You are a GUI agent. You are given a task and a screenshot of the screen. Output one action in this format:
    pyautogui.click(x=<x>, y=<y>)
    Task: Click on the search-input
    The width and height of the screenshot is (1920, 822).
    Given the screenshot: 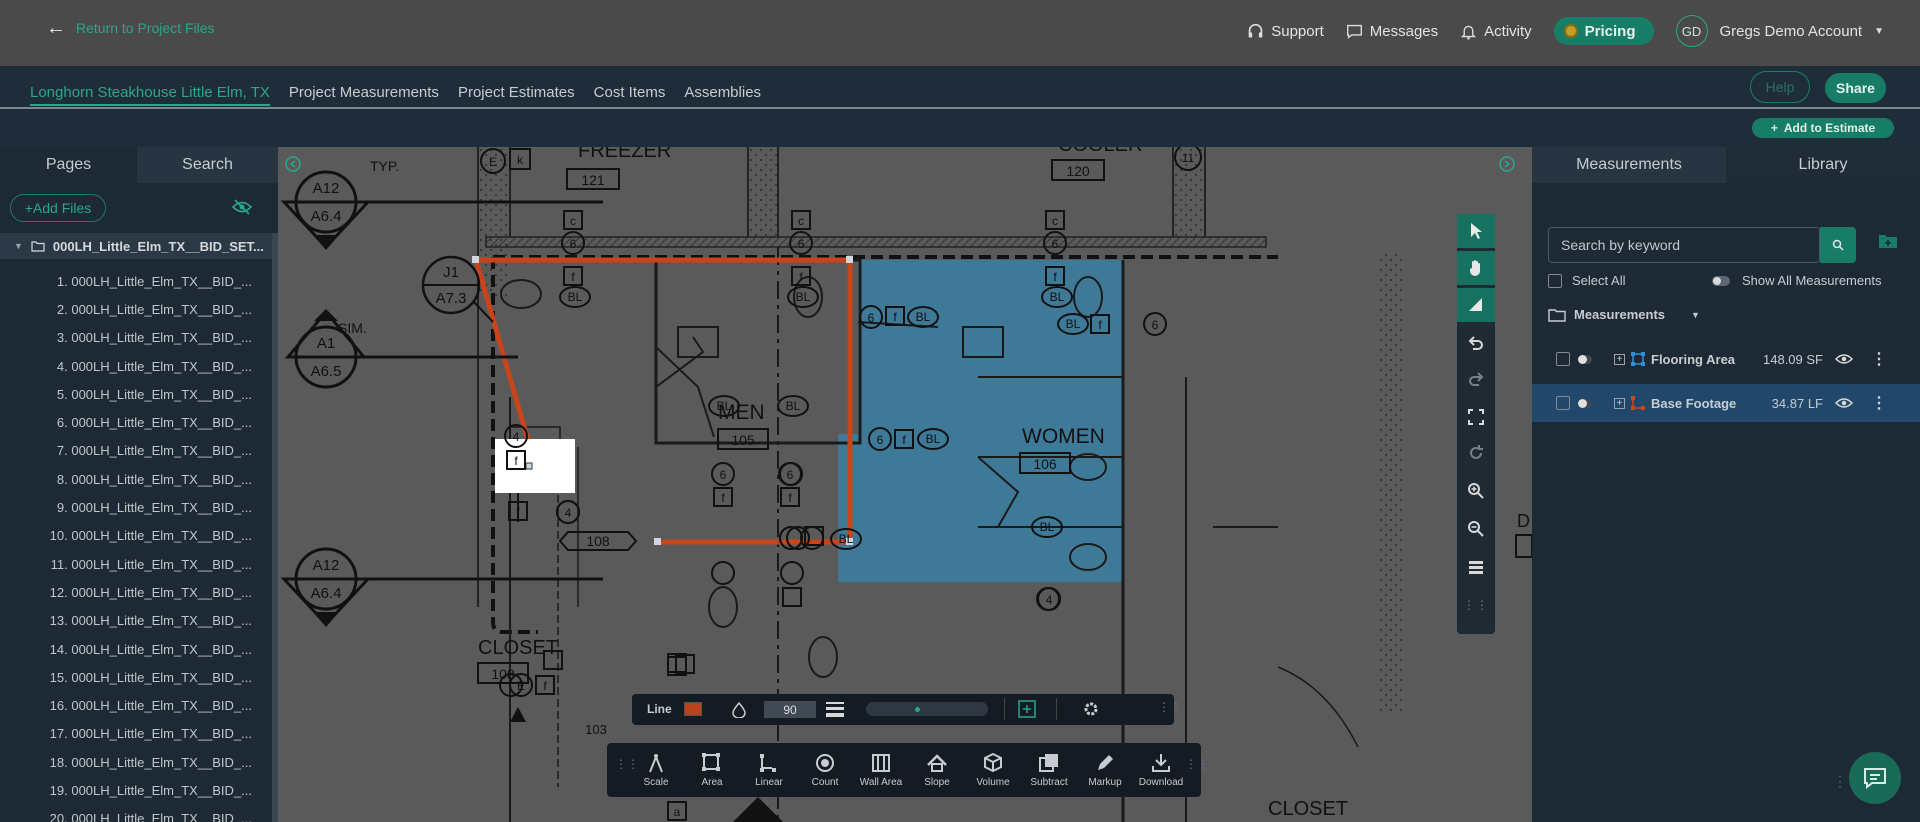 What is the action you would take?
    pyautogui.click(x=1684, y=245)
    